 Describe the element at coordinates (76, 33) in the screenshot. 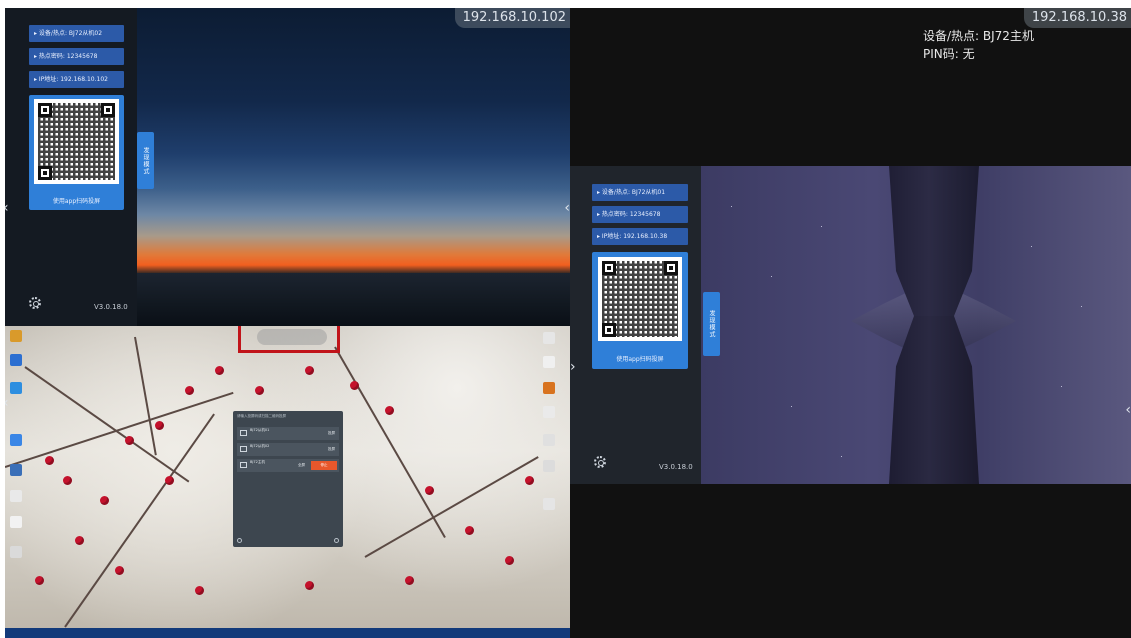

I see `device-hotspot-chip: 设备/热点: BJ72从机02` at that location.